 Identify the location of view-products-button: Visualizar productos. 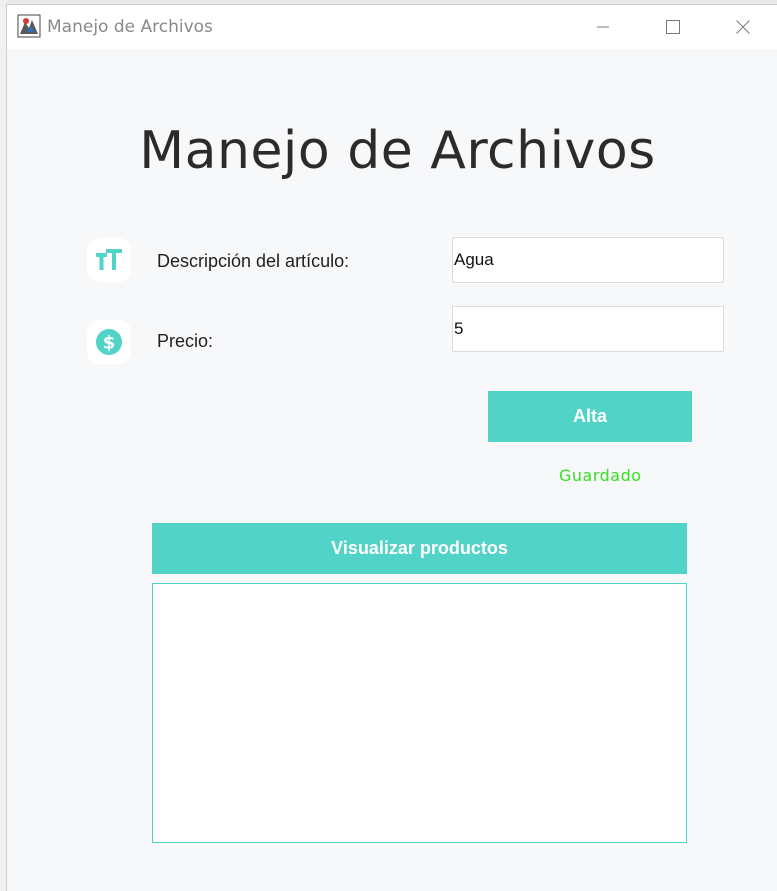
(419, 548).